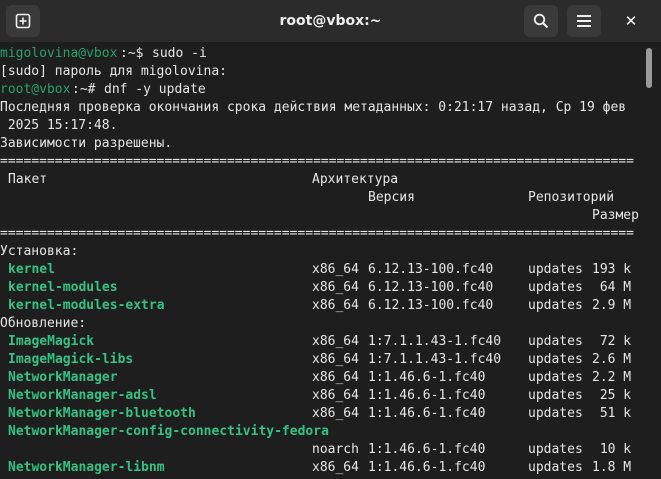 The height and width of the screenshot is (479, 661). Describe the element at coordinates (86, 305) in the screenshot. I see `package-name: kernel-modules-extra` at that location.